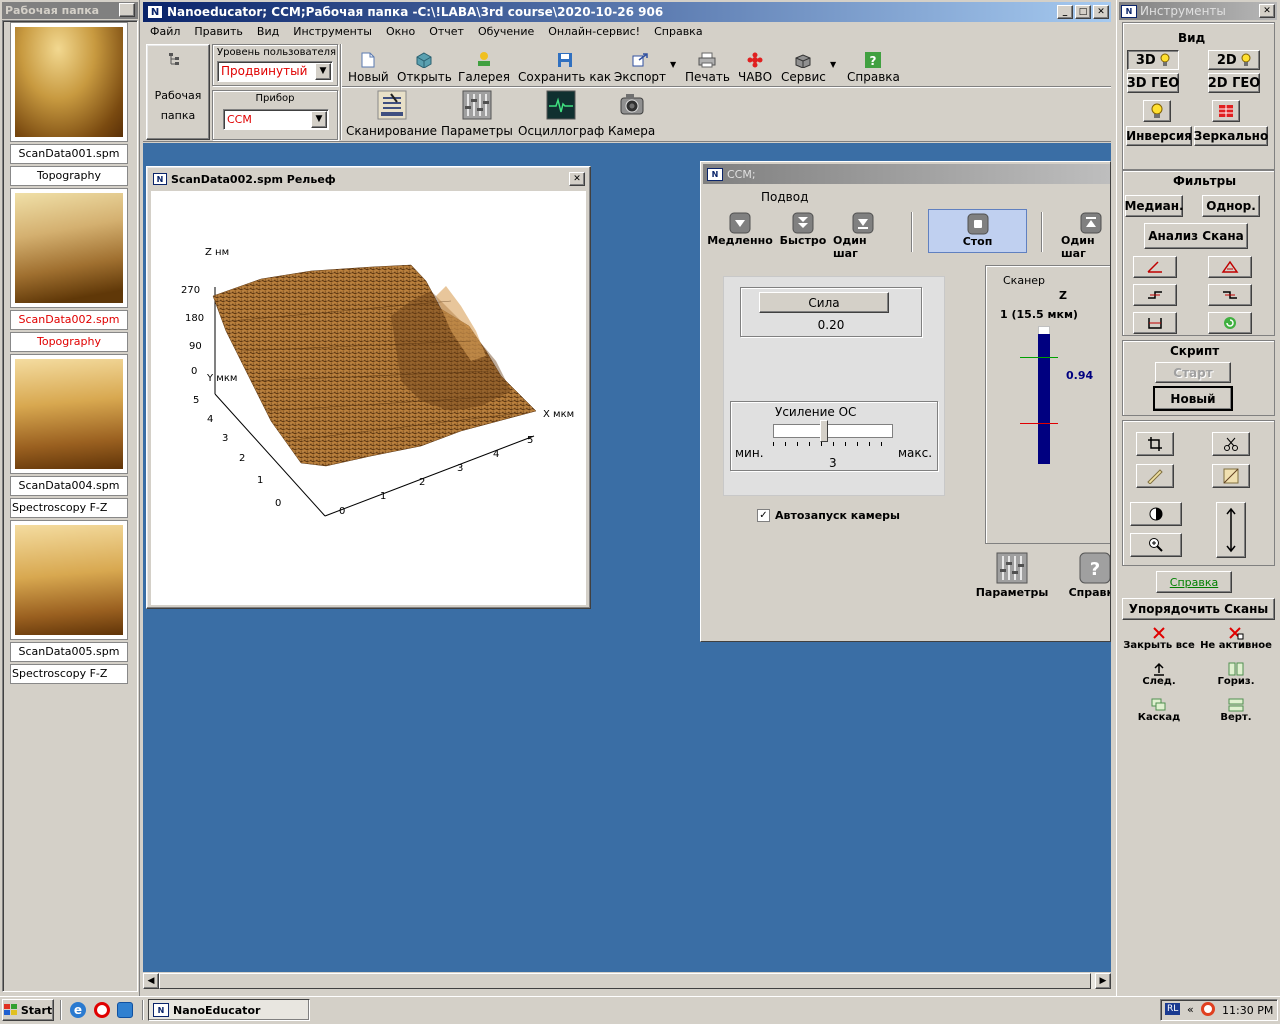 This screenshot has height=1024, width=1280. I want to click on line-correct-button, so click(1230, 295).